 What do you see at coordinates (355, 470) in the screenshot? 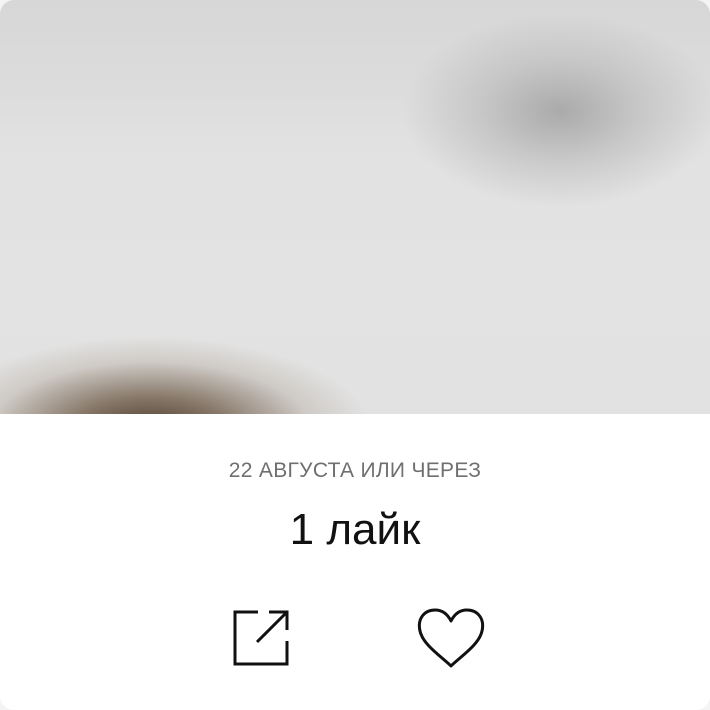
I see `post-date: 22 АВГУСТА ИЛИ ЧЕРЕЗ` at bounding box center [355, 470].